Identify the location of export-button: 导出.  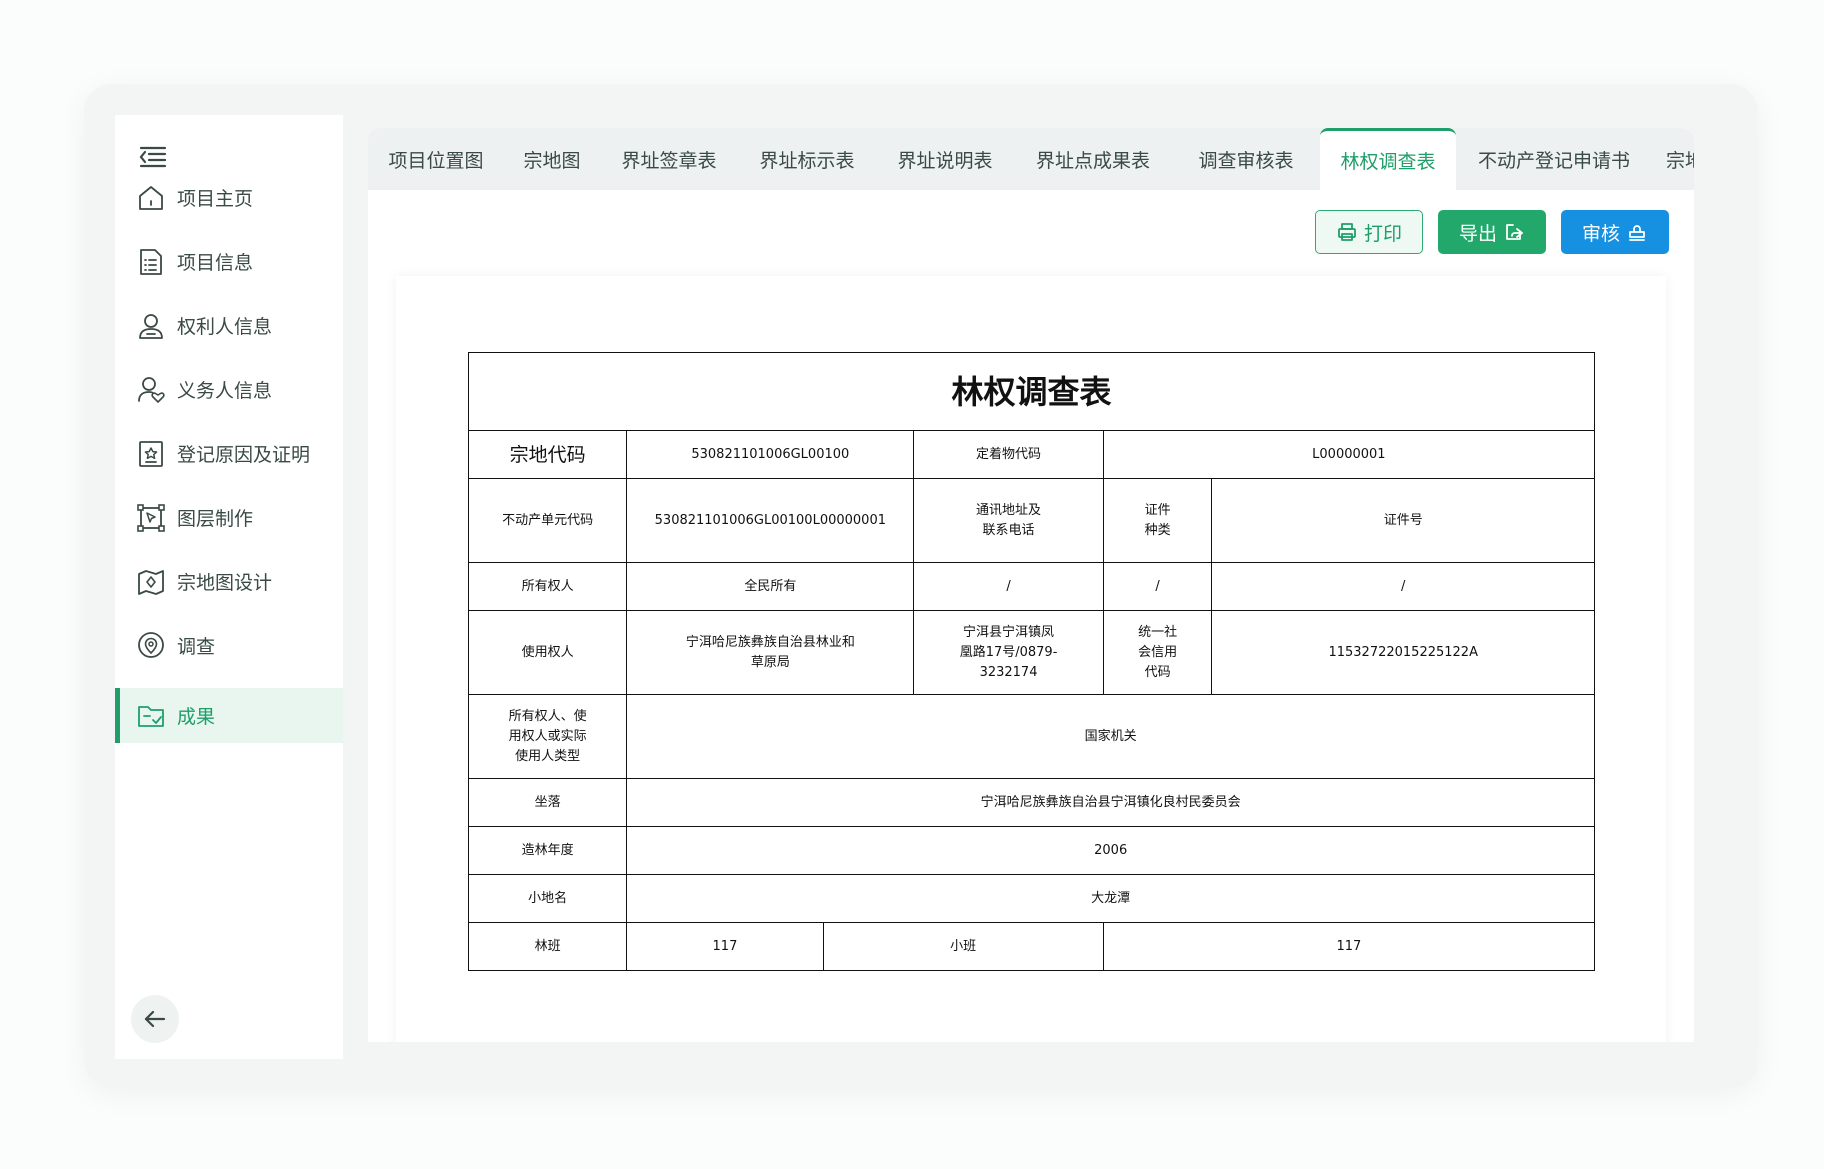
(1492, 232).